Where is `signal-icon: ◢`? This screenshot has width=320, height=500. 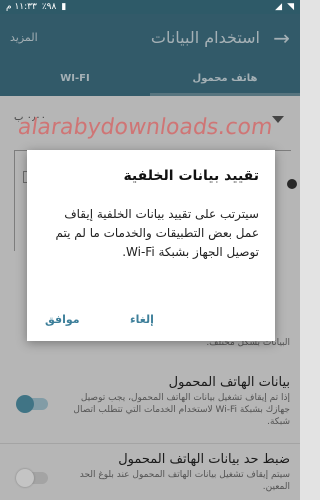 signal-icon: ◢ is located at coordinates (279, 7).